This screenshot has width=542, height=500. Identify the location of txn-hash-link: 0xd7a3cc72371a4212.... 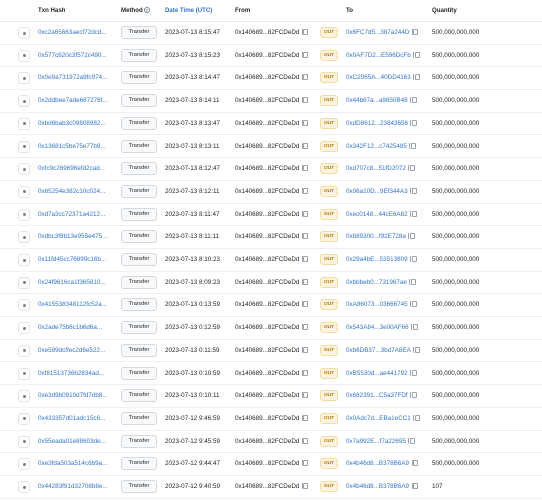
(71, 214).